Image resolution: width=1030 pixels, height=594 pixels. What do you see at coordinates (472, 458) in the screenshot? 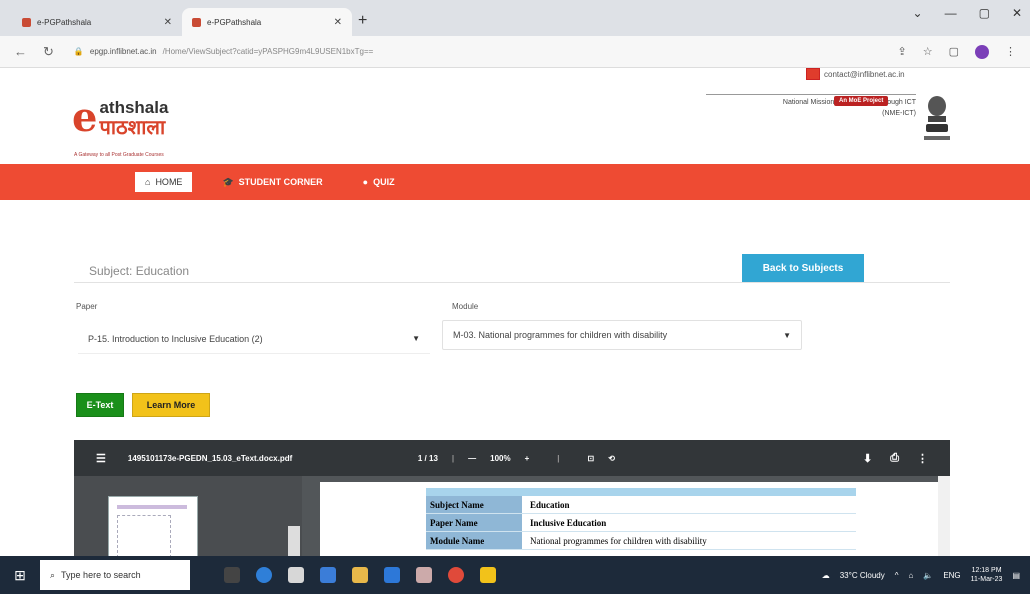
I see `zoom-out-button: —` at bounding box center [472, 458].